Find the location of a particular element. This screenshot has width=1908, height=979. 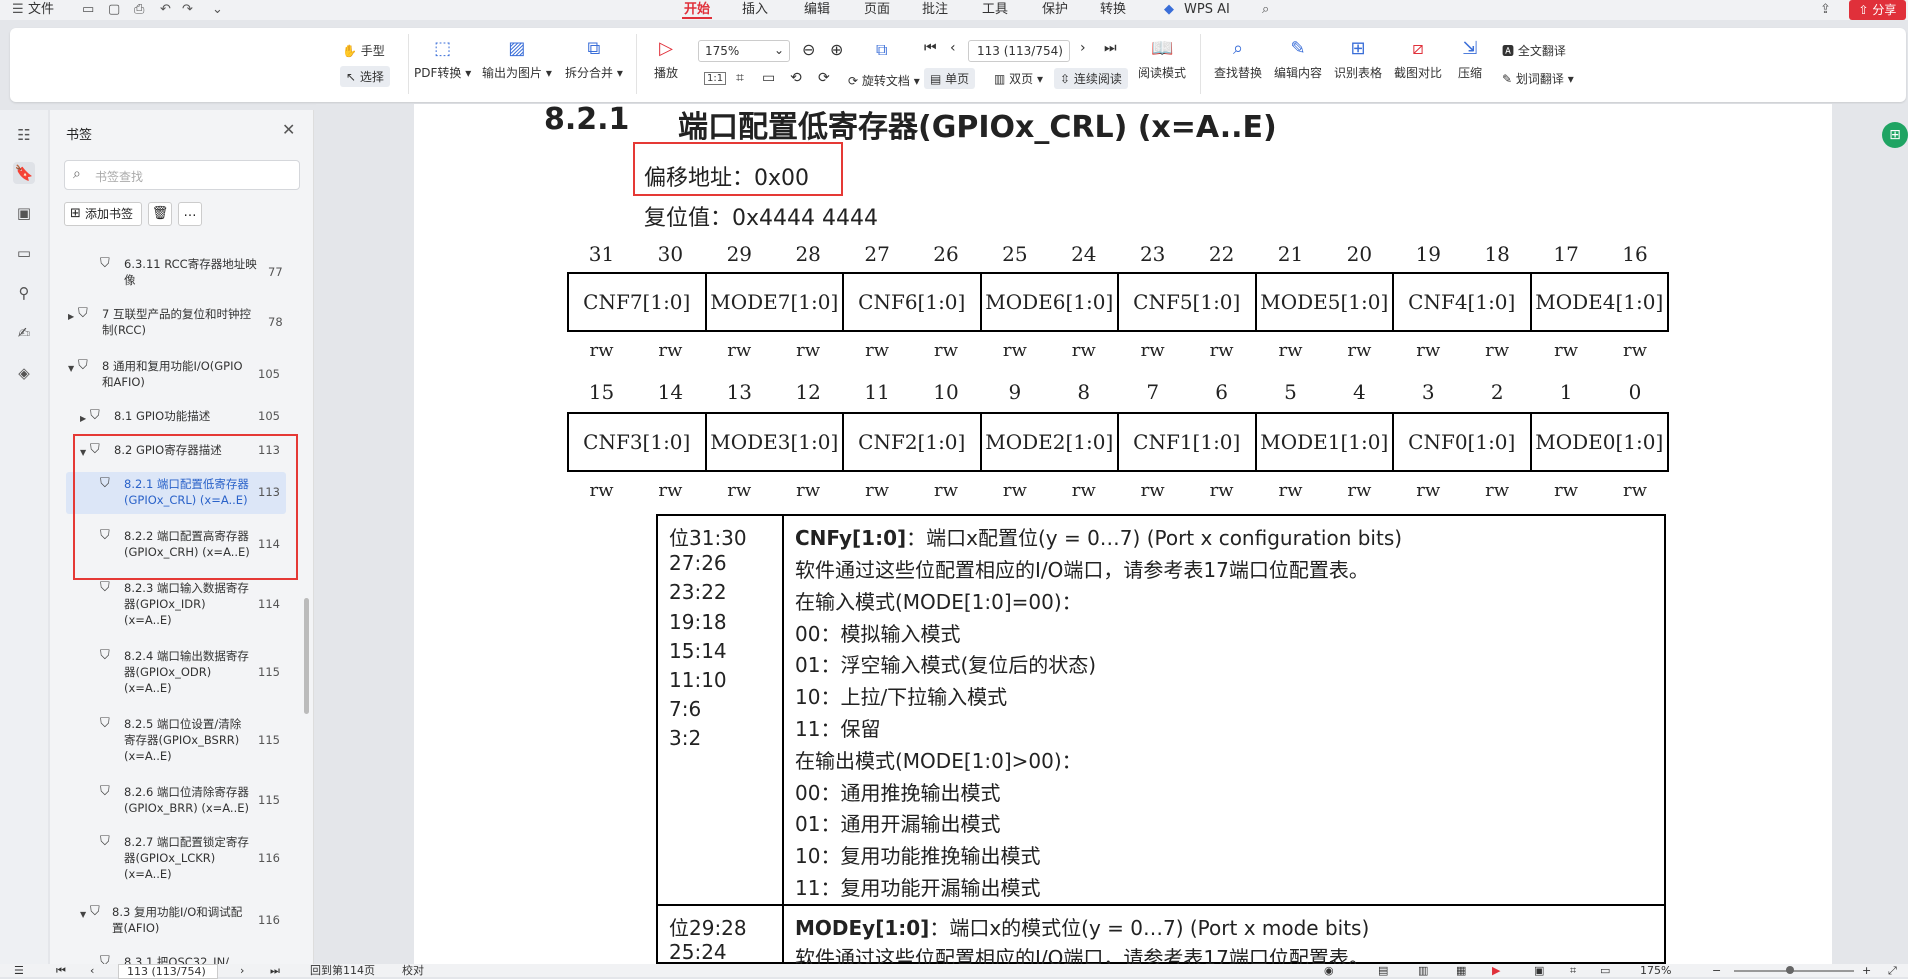

recognize-table-button: ⊞ 识别表格 is located at coordinates (1358, 59).